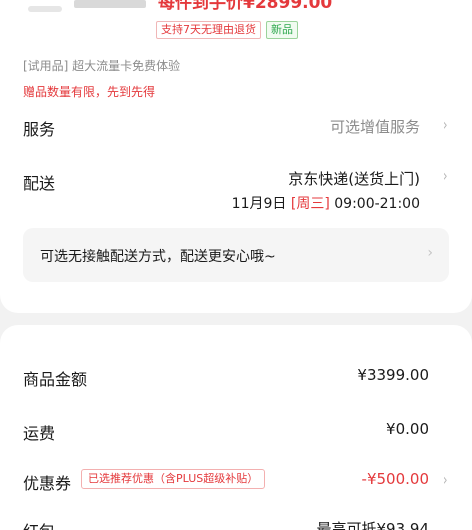  I want to click on delivery-time: 11月9日 [周三] 09:00-21:00, so click(326, 203).